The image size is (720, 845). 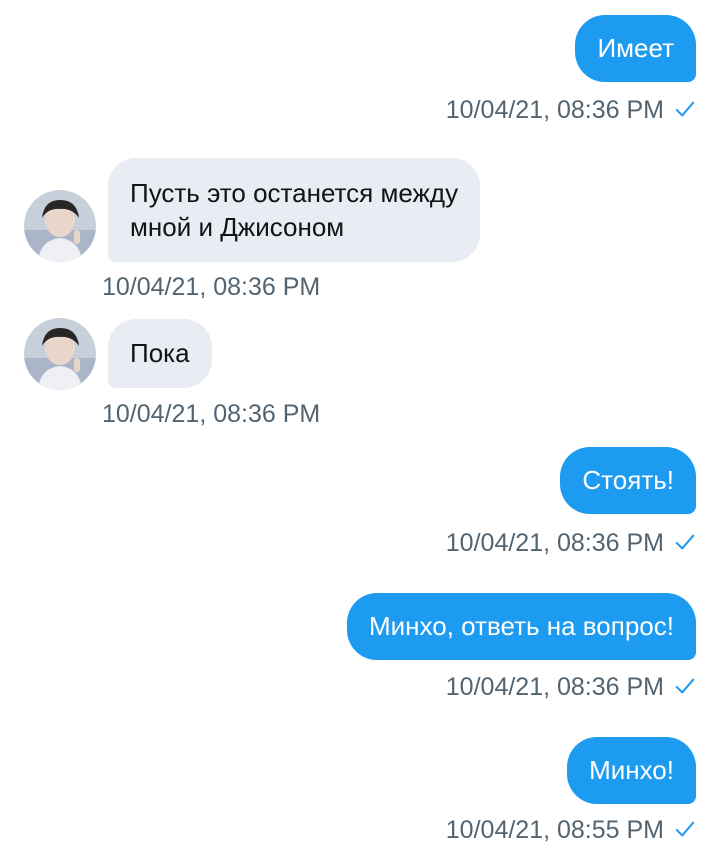 What do you see at coordinates (294, 193) in the screenshot?
I see `message-text-line: Пусть это останется между` at bounding box center [294, 193].